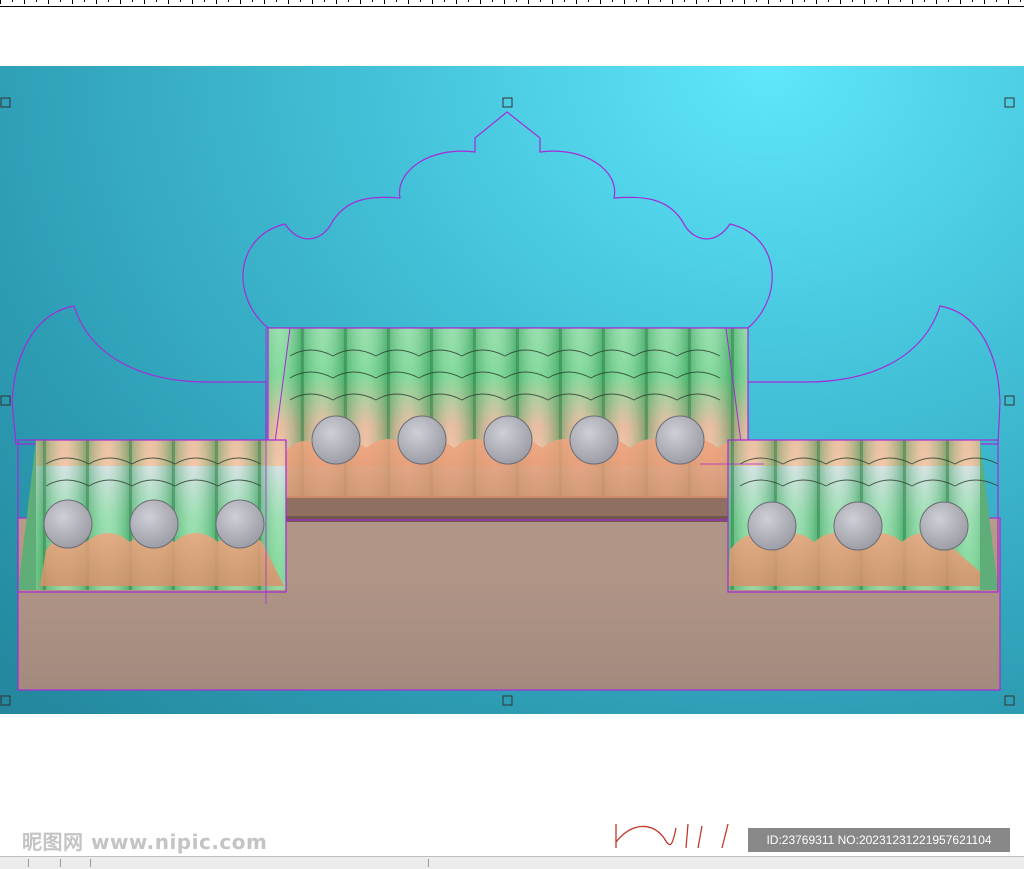 The image size is (1024, 869). What do you see at coordinates (38, 1) in the screenshot?
I see `ruler-label: 400` at bounding box center [38, 1].